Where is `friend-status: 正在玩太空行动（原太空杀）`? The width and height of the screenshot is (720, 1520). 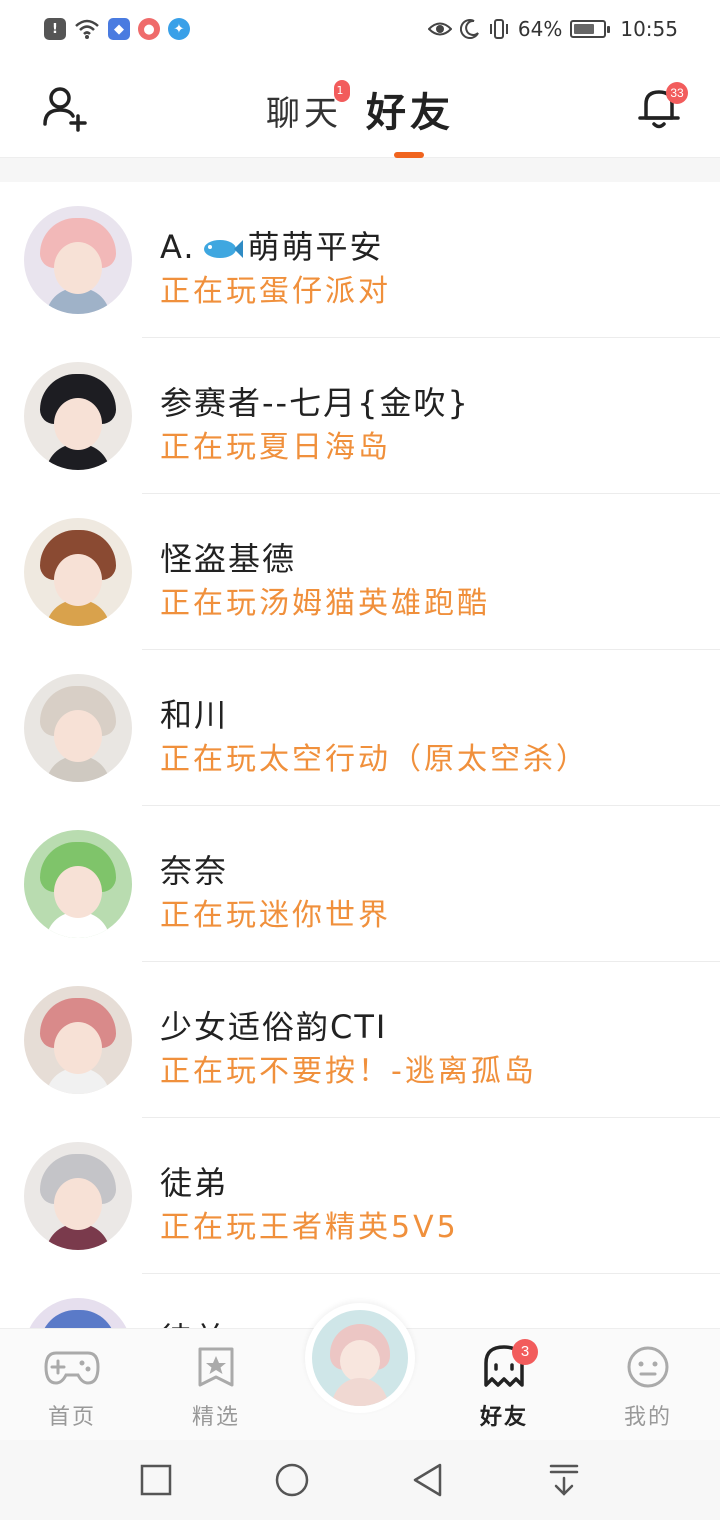 friend-status: 正在玩太空行动（原太空杀） is located at coordinates (374, 759).